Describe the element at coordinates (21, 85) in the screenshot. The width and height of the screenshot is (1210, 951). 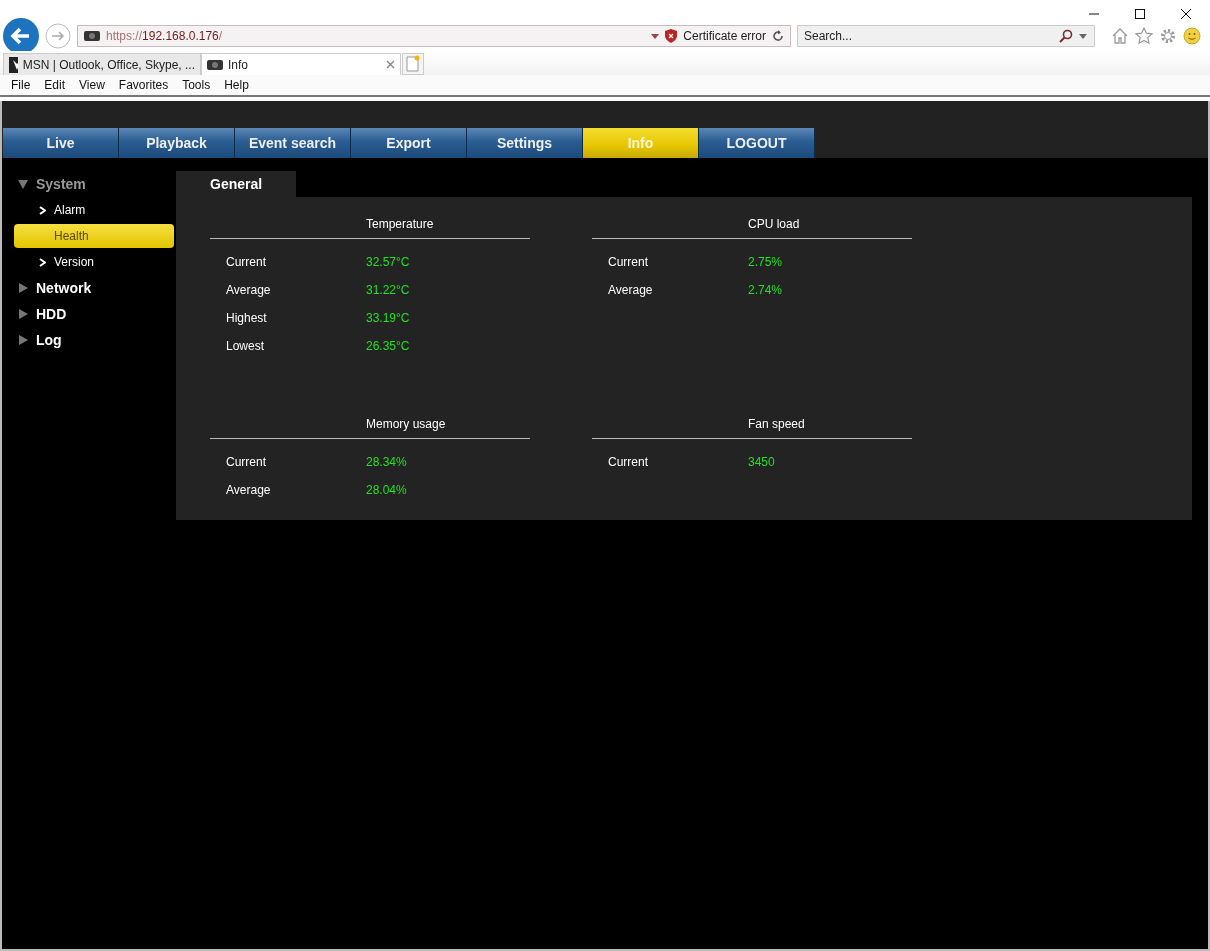
I see `menu-item: File` at that location.